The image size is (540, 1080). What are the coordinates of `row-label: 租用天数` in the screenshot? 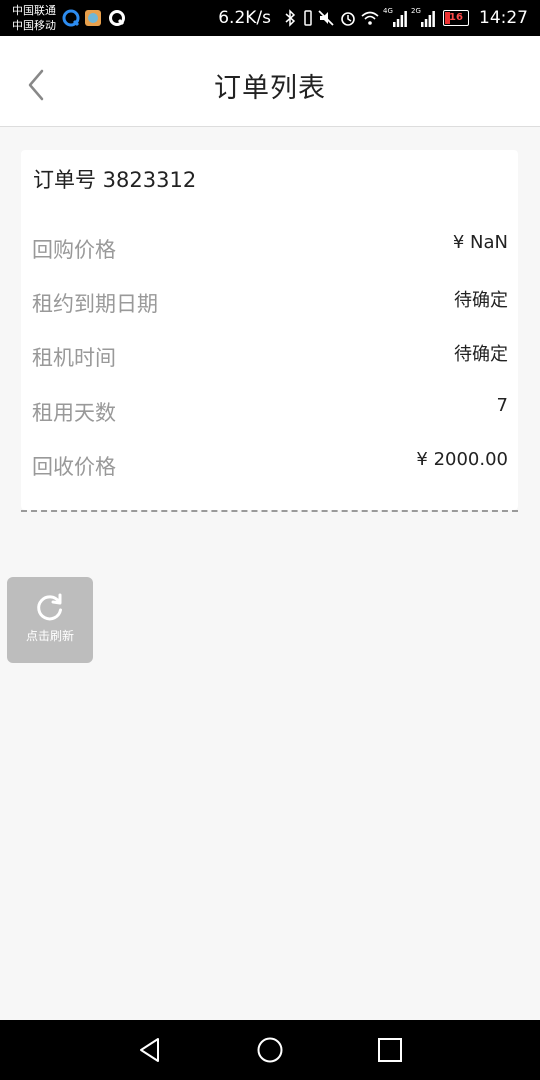 It's located at (74, 413).